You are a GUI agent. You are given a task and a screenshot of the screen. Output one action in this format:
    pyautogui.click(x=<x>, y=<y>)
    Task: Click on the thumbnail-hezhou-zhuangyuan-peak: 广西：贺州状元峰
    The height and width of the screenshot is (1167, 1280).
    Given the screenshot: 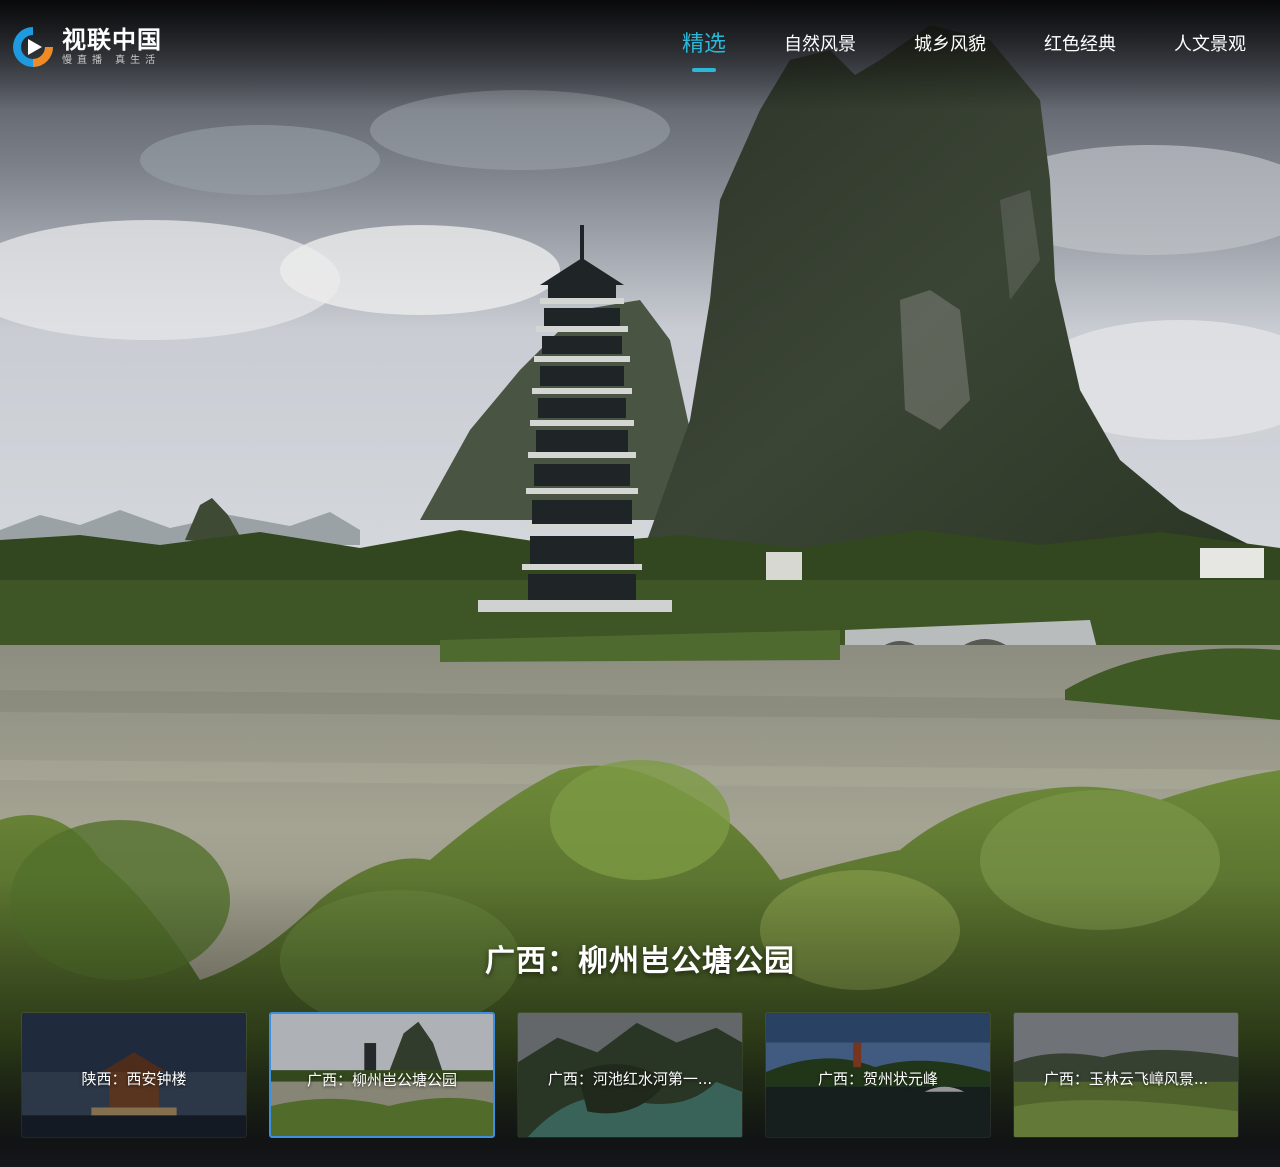 What is the action you would take?
    pyautogui.click(x=878, y=1075)
    